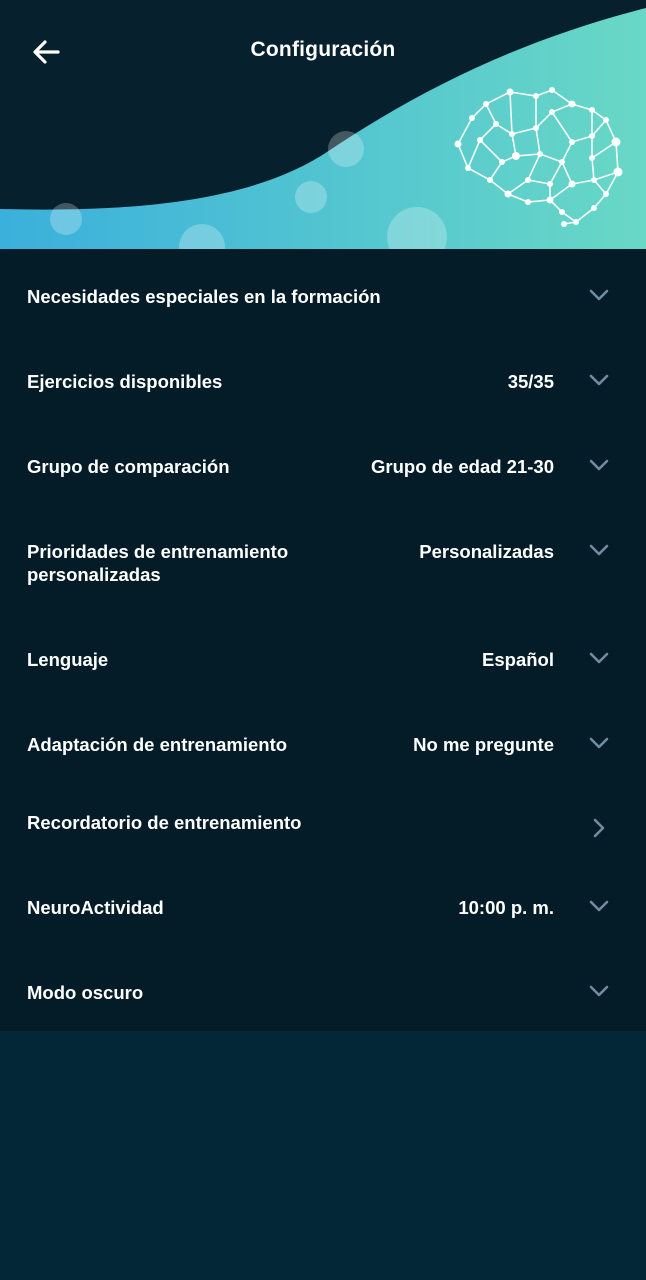 This screenshot has height=1280, width=646. I want to click on setting-value: 10:00 p. m., so click(506, 907).